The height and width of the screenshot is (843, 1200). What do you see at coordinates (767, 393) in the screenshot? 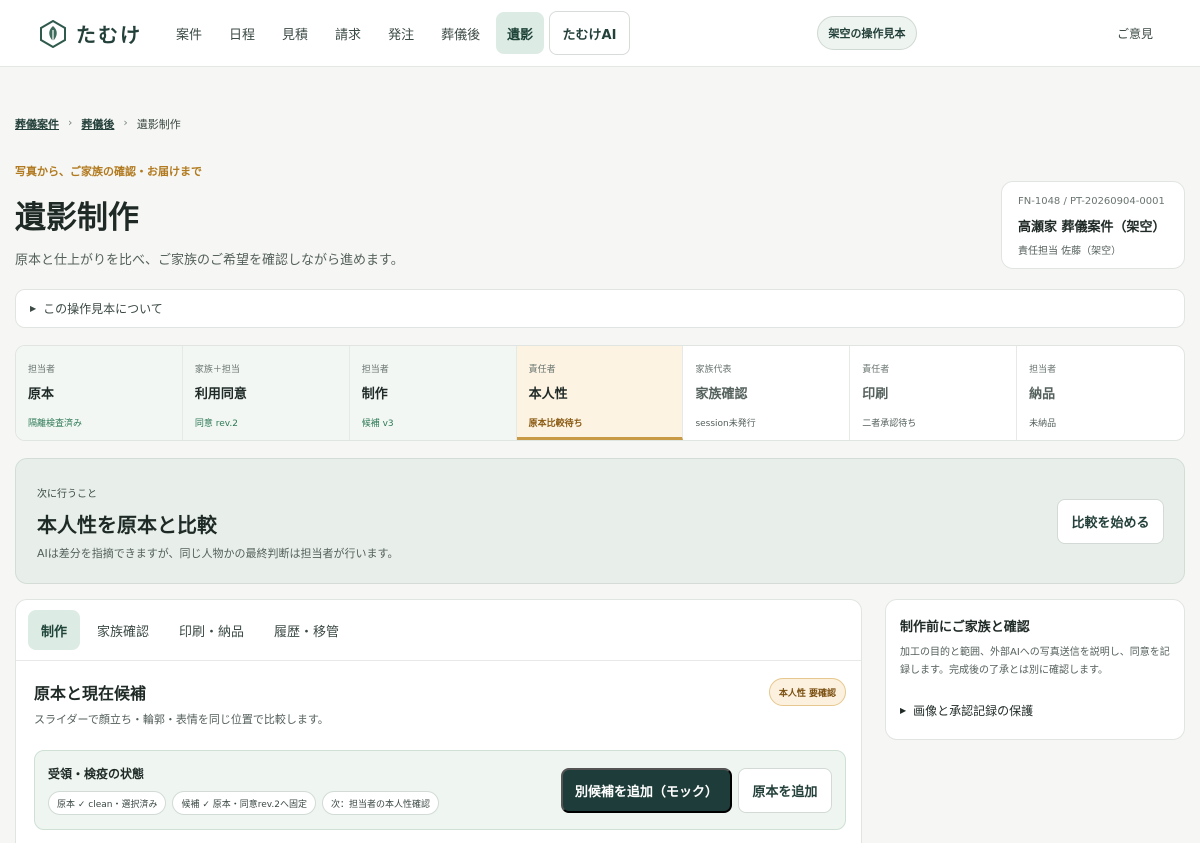
I see `step-family-check: 家族代表 家族確認 session未発行` at bounding box center [767, 393].